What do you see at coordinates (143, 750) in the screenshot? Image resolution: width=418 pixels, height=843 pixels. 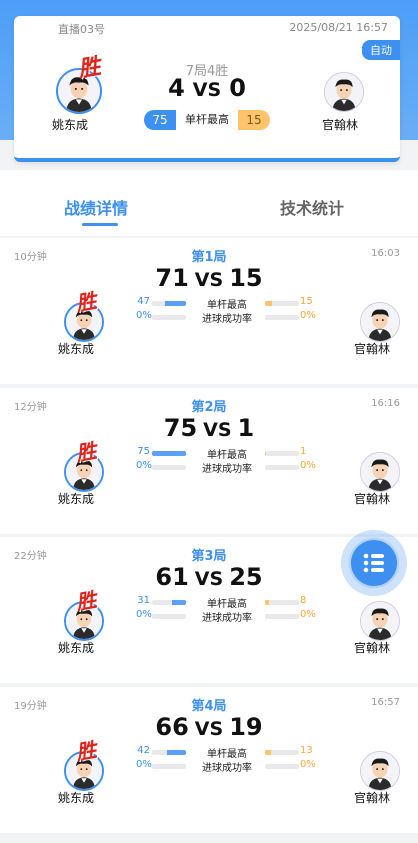 I see `left-highest-break: 42` at bounding box center [143, 750].